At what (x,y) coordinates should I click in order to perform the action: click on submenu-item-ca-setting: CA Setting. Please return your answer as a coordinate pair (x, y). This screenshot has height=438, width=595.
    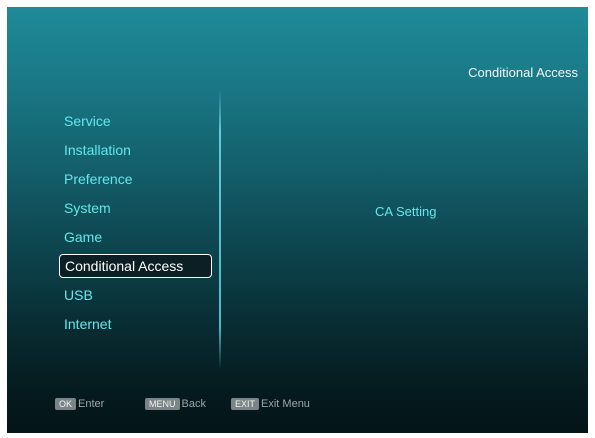
    Looking at the image, I should click on (405, 211).